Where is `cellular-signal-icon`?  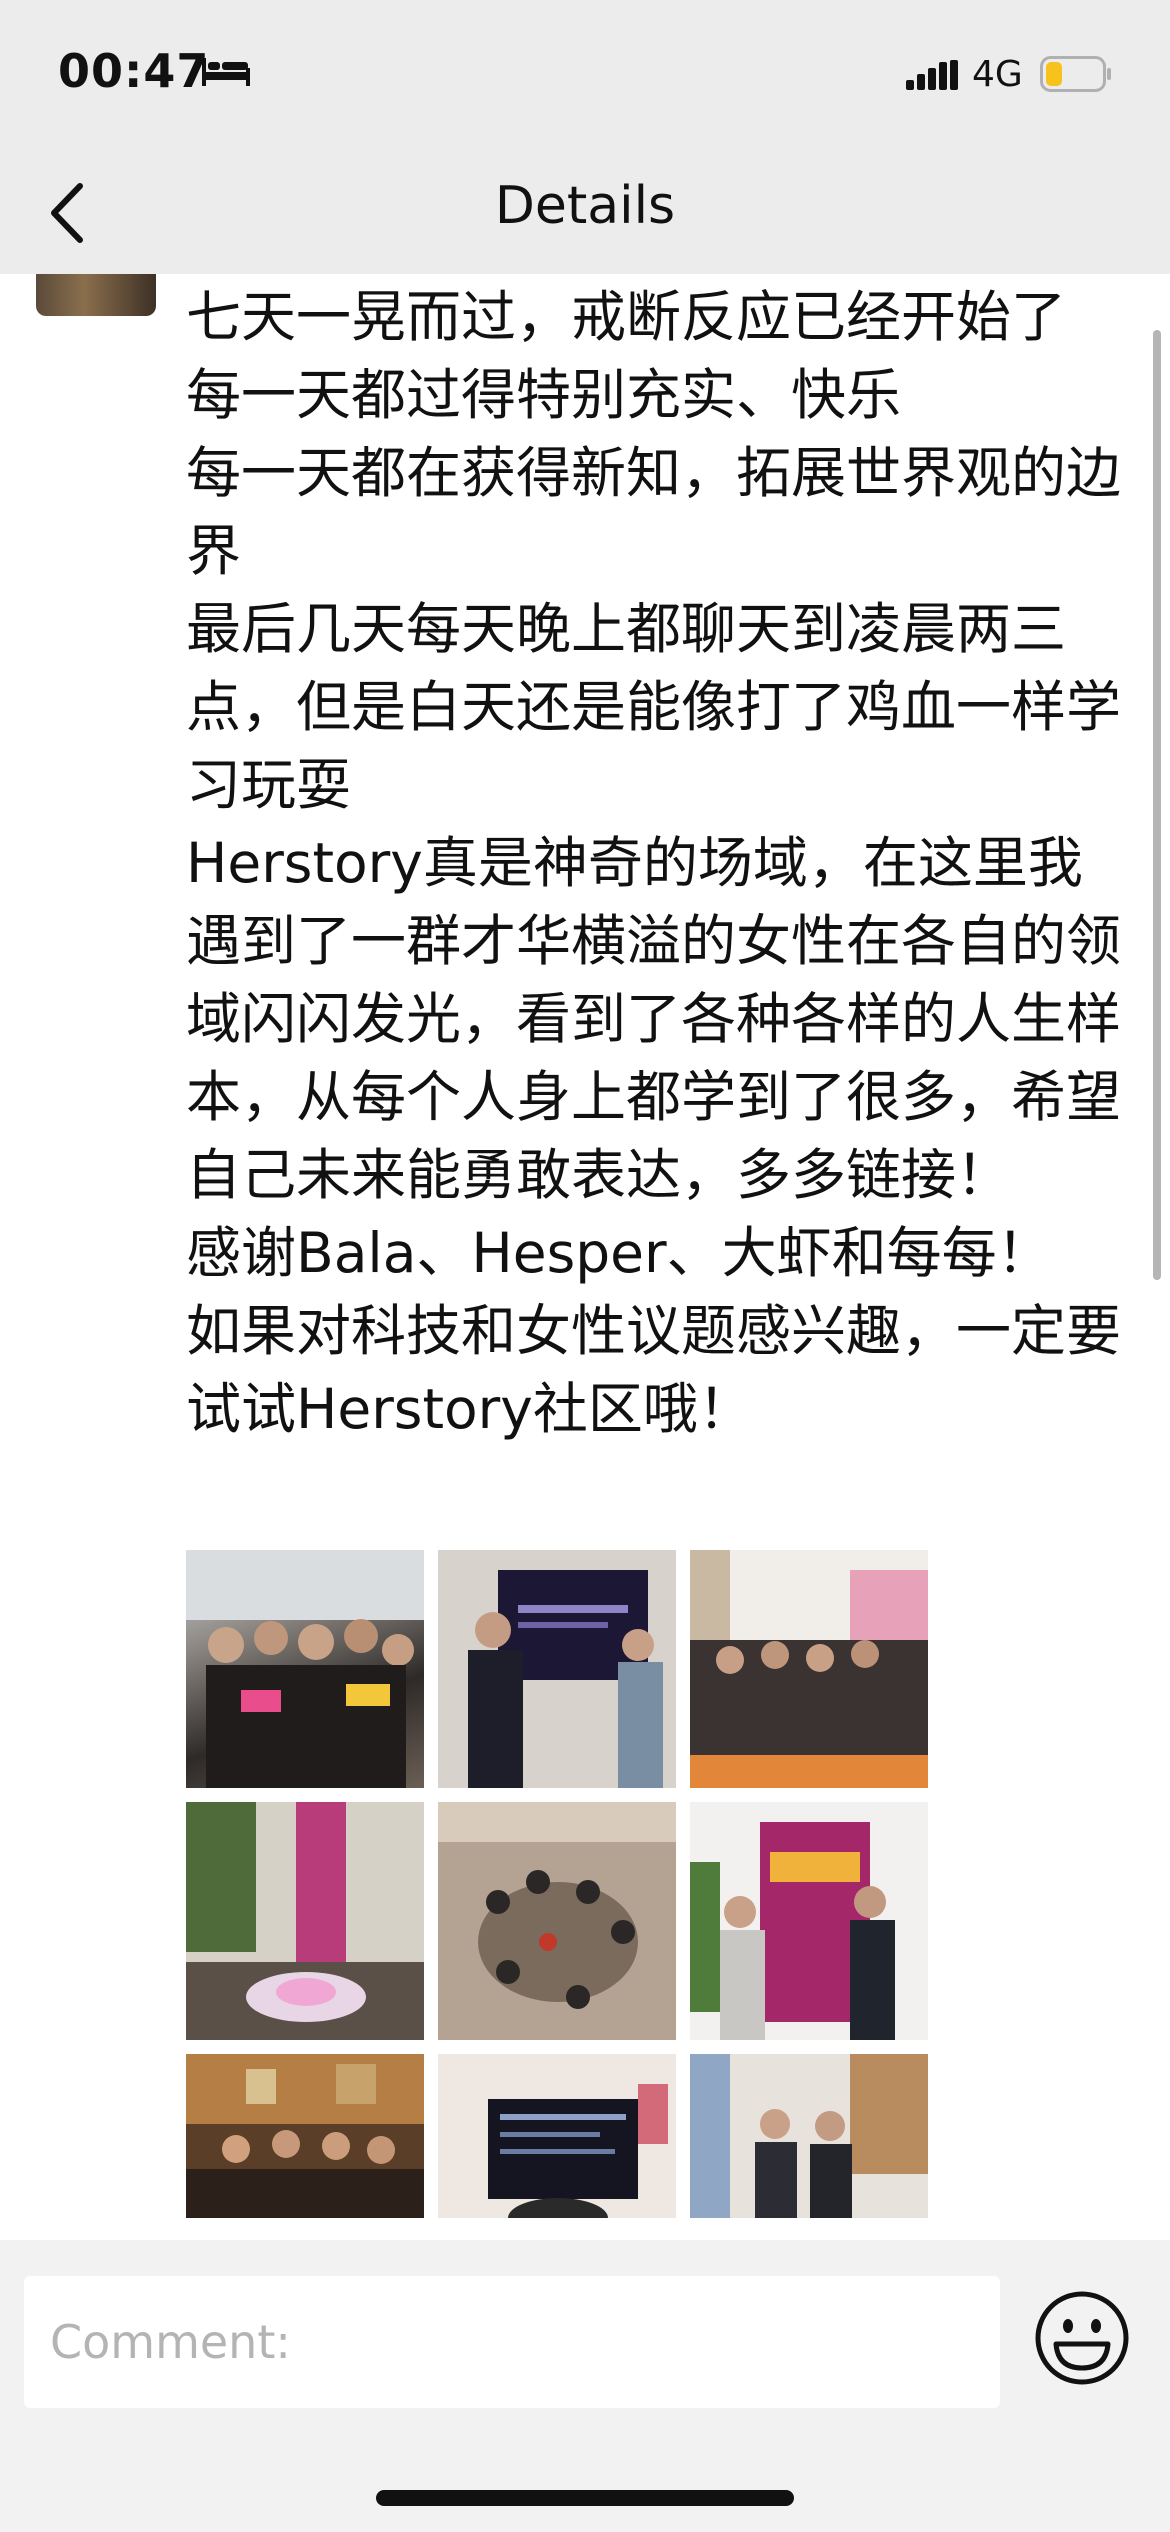
cellular-signal-icon is located at coordinates (932, 75).